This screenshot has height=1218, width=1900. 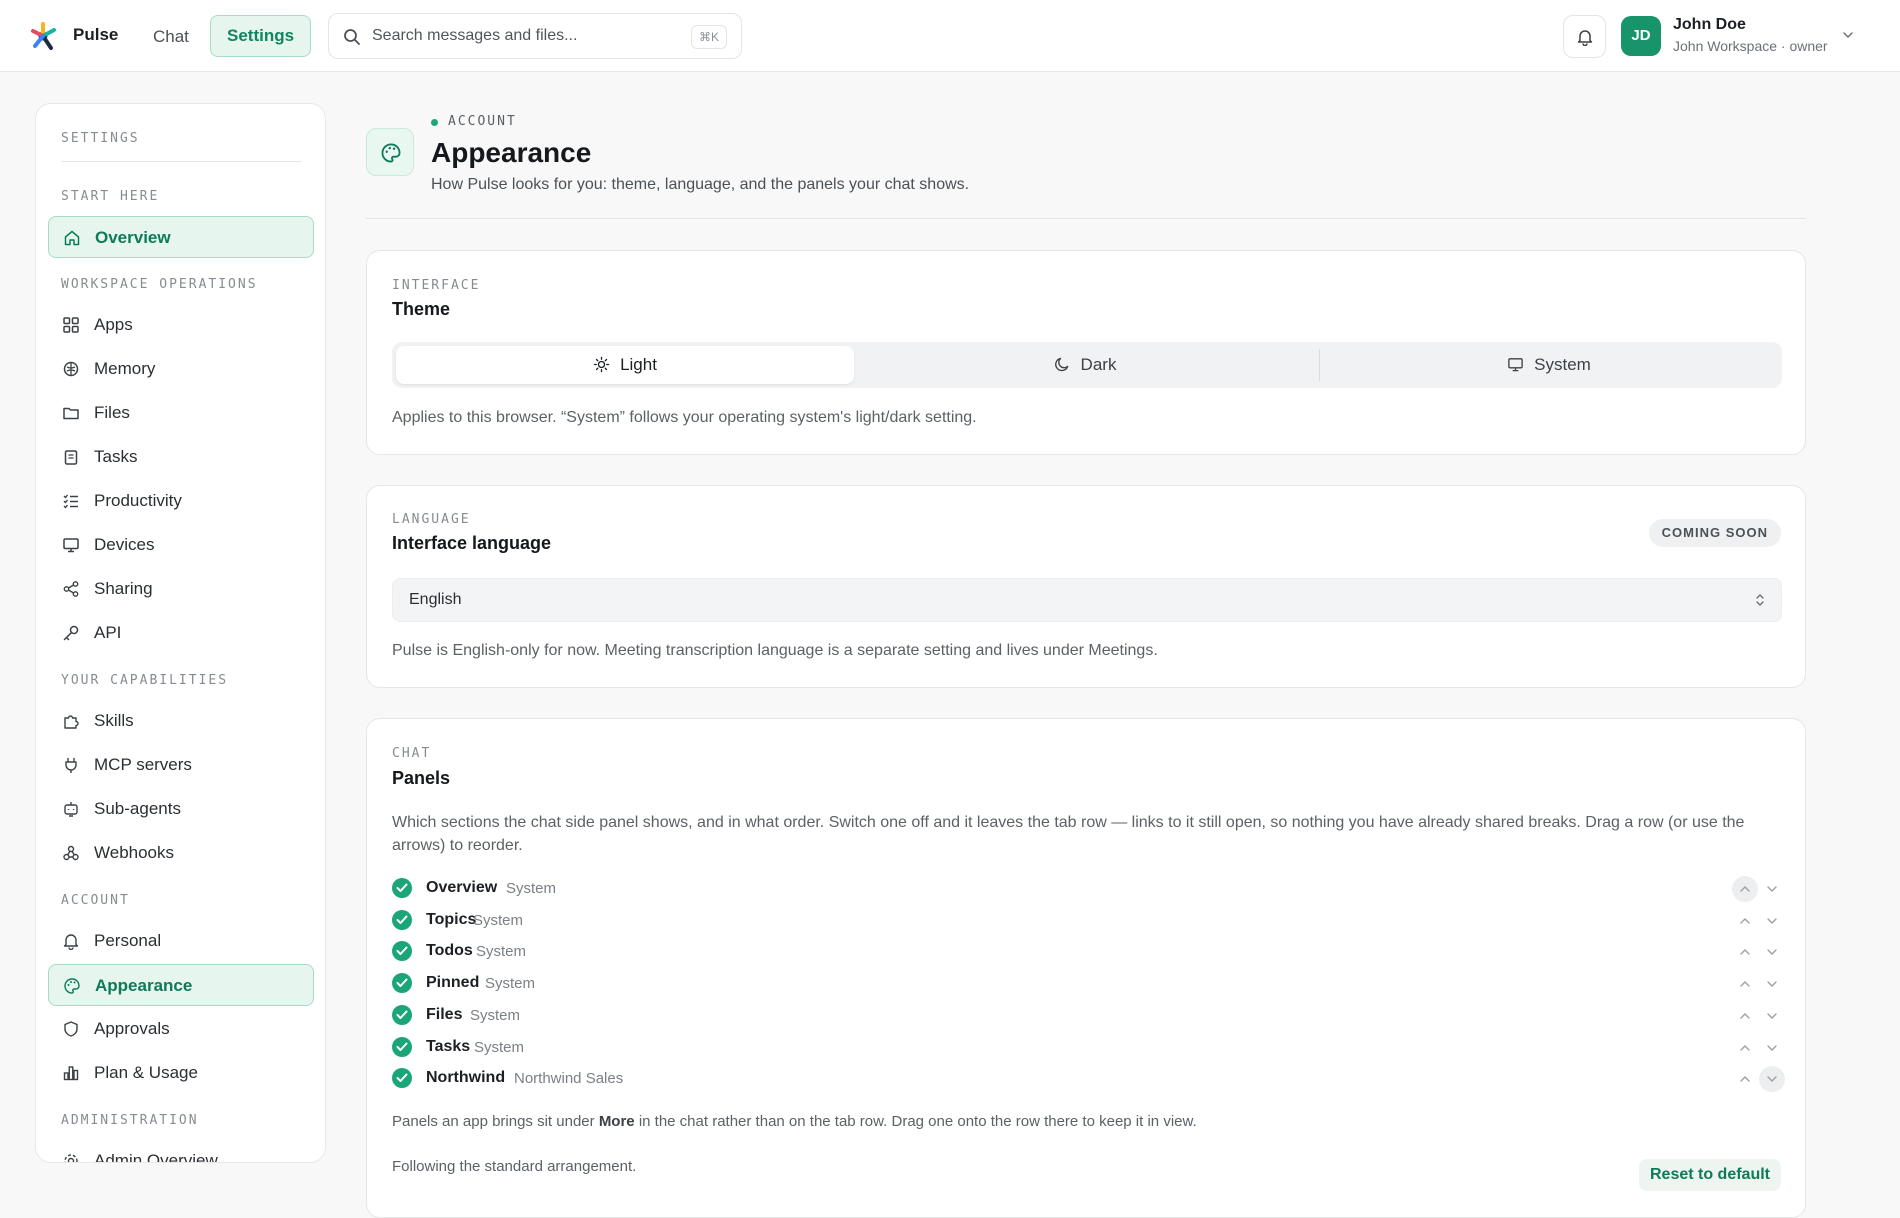 I want to click on sidebar-item-label: Personal, so click(x=128, y=940).